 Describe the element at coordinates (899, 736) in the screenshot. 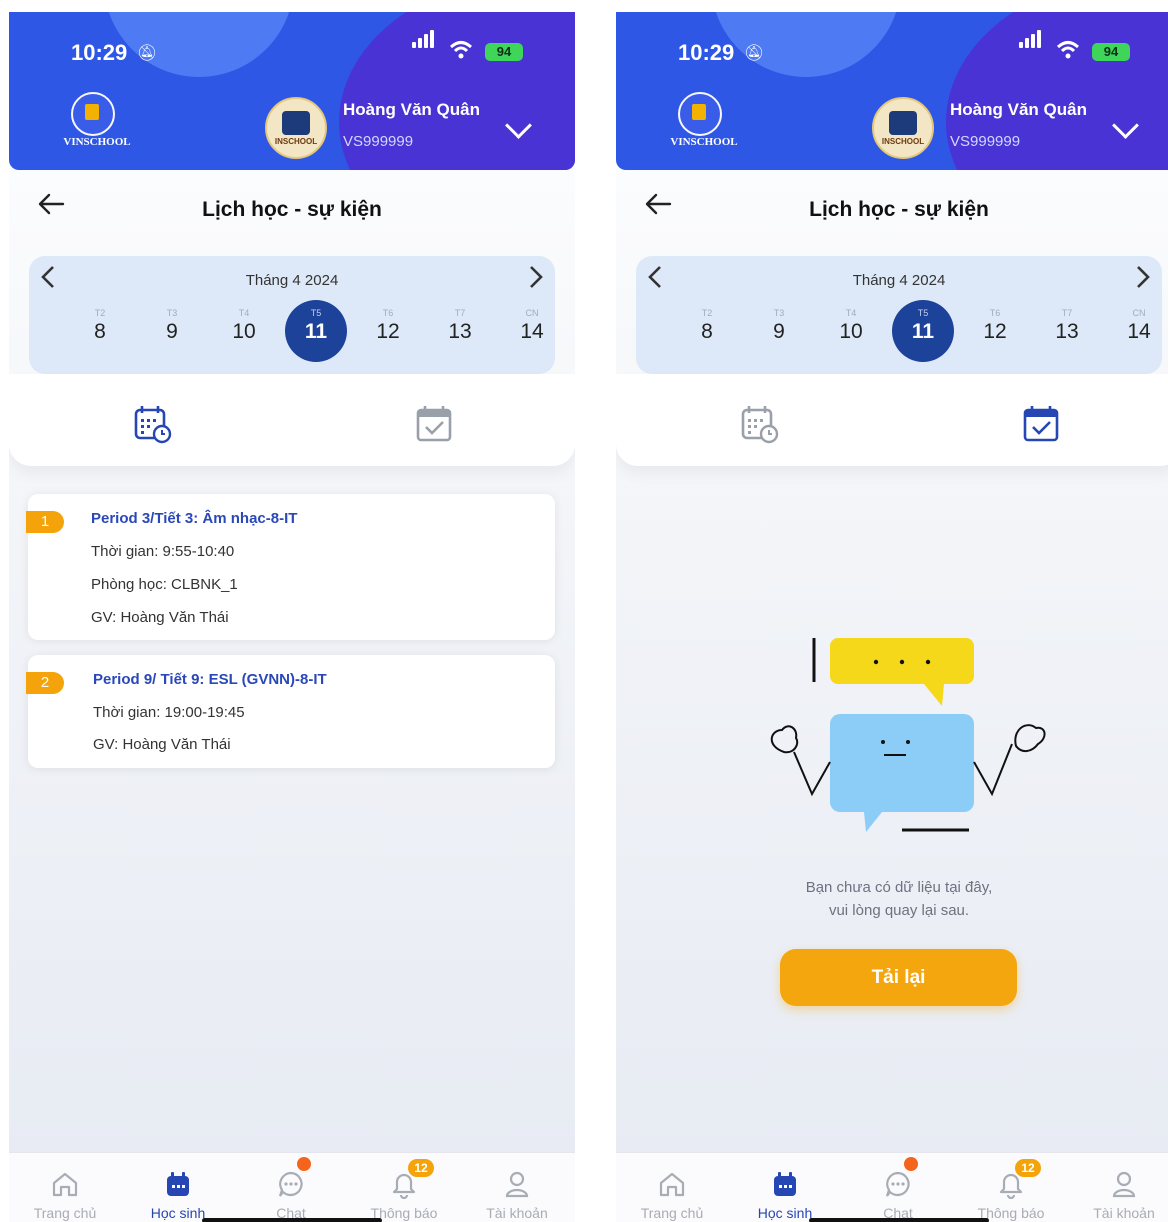

I see `empty-state-illustration` at that location.